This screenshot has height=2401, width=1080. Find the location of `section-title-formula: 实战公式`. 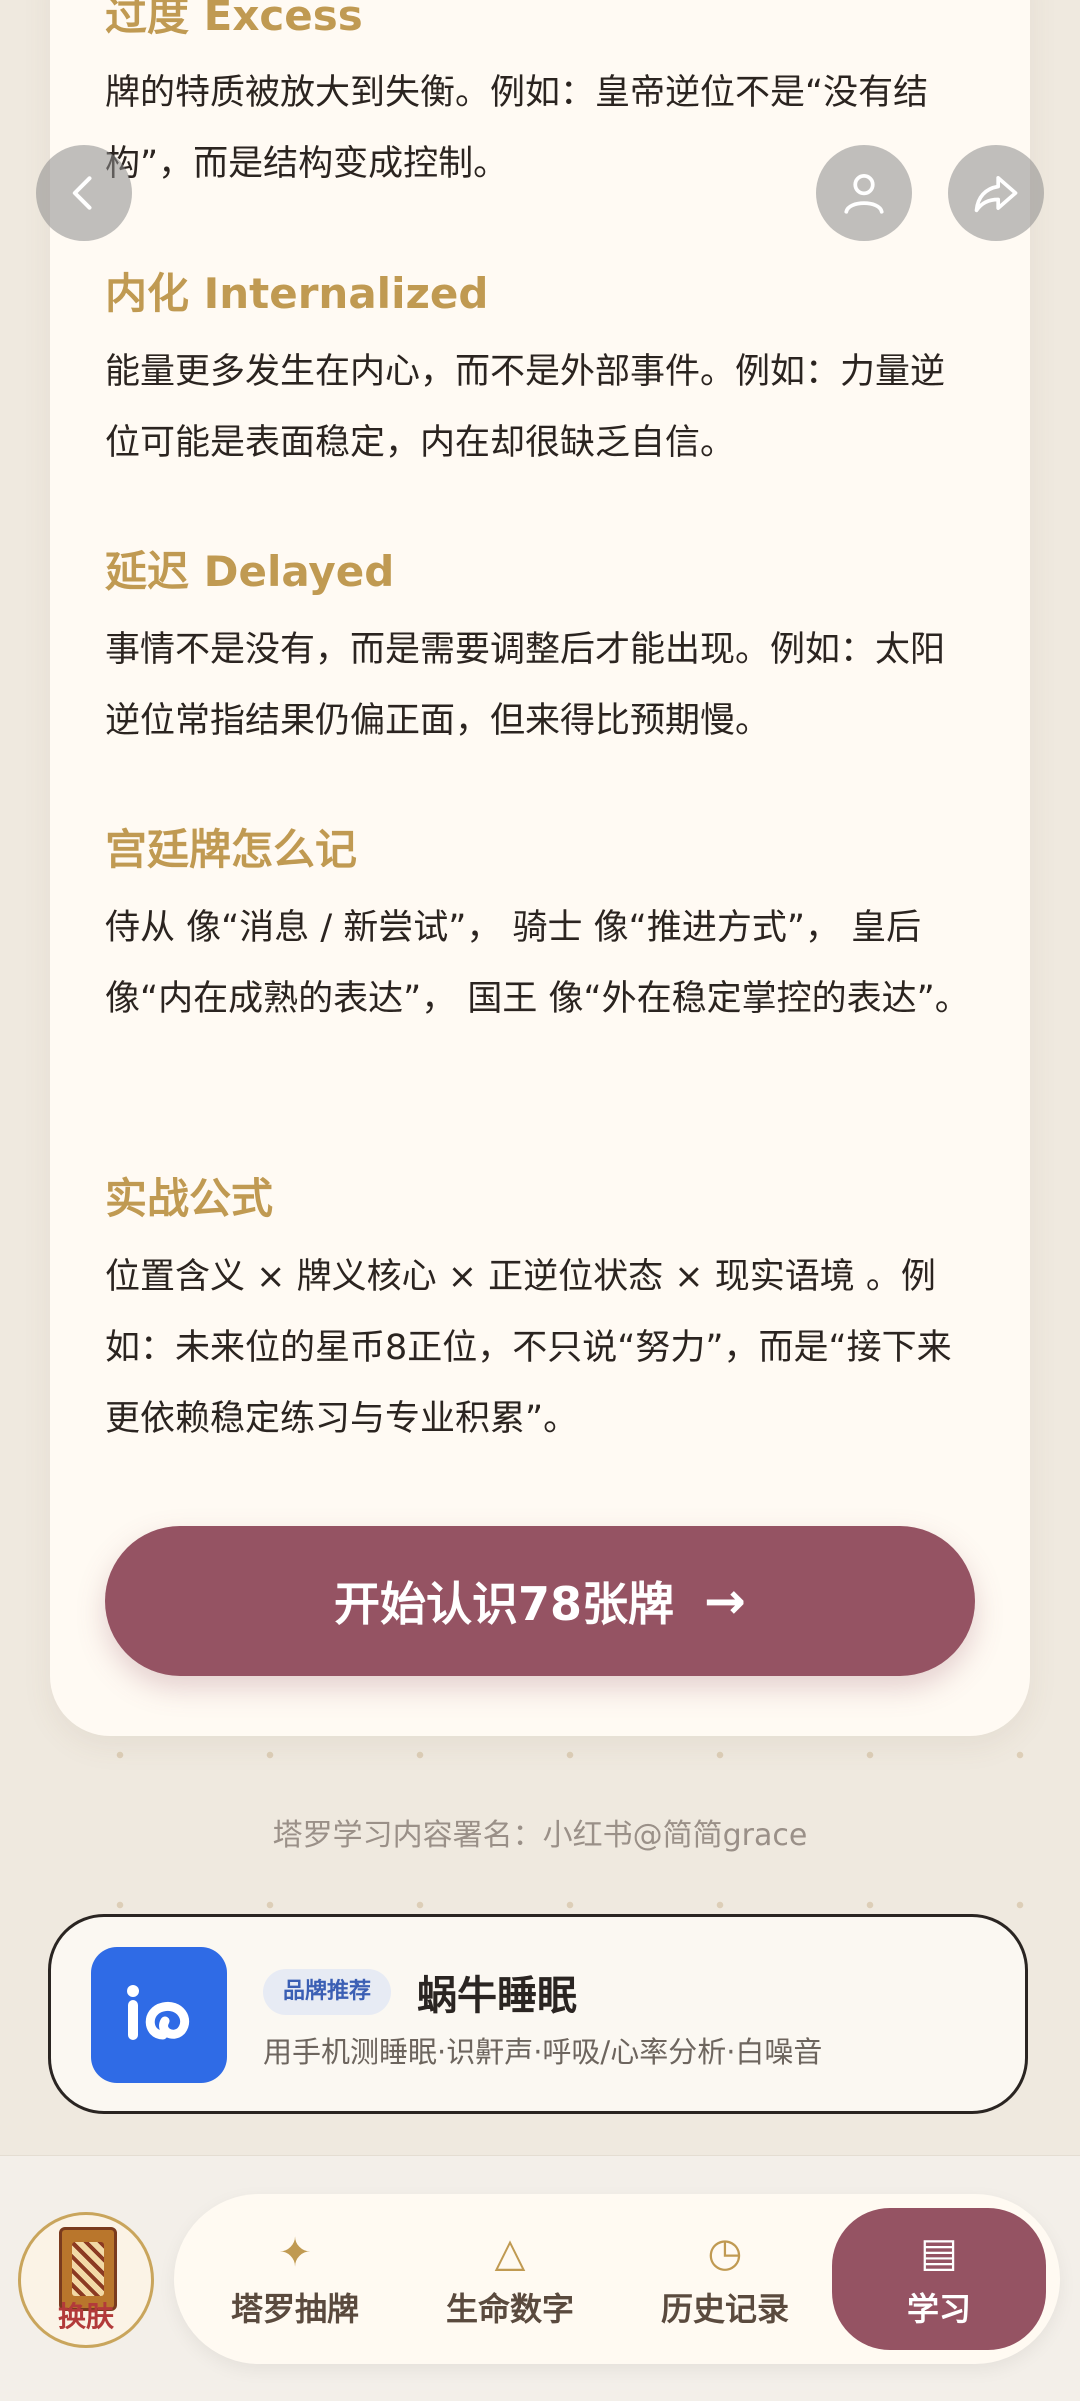

section-title-formula: 实战公式 is located at coordinates (189, 1198).